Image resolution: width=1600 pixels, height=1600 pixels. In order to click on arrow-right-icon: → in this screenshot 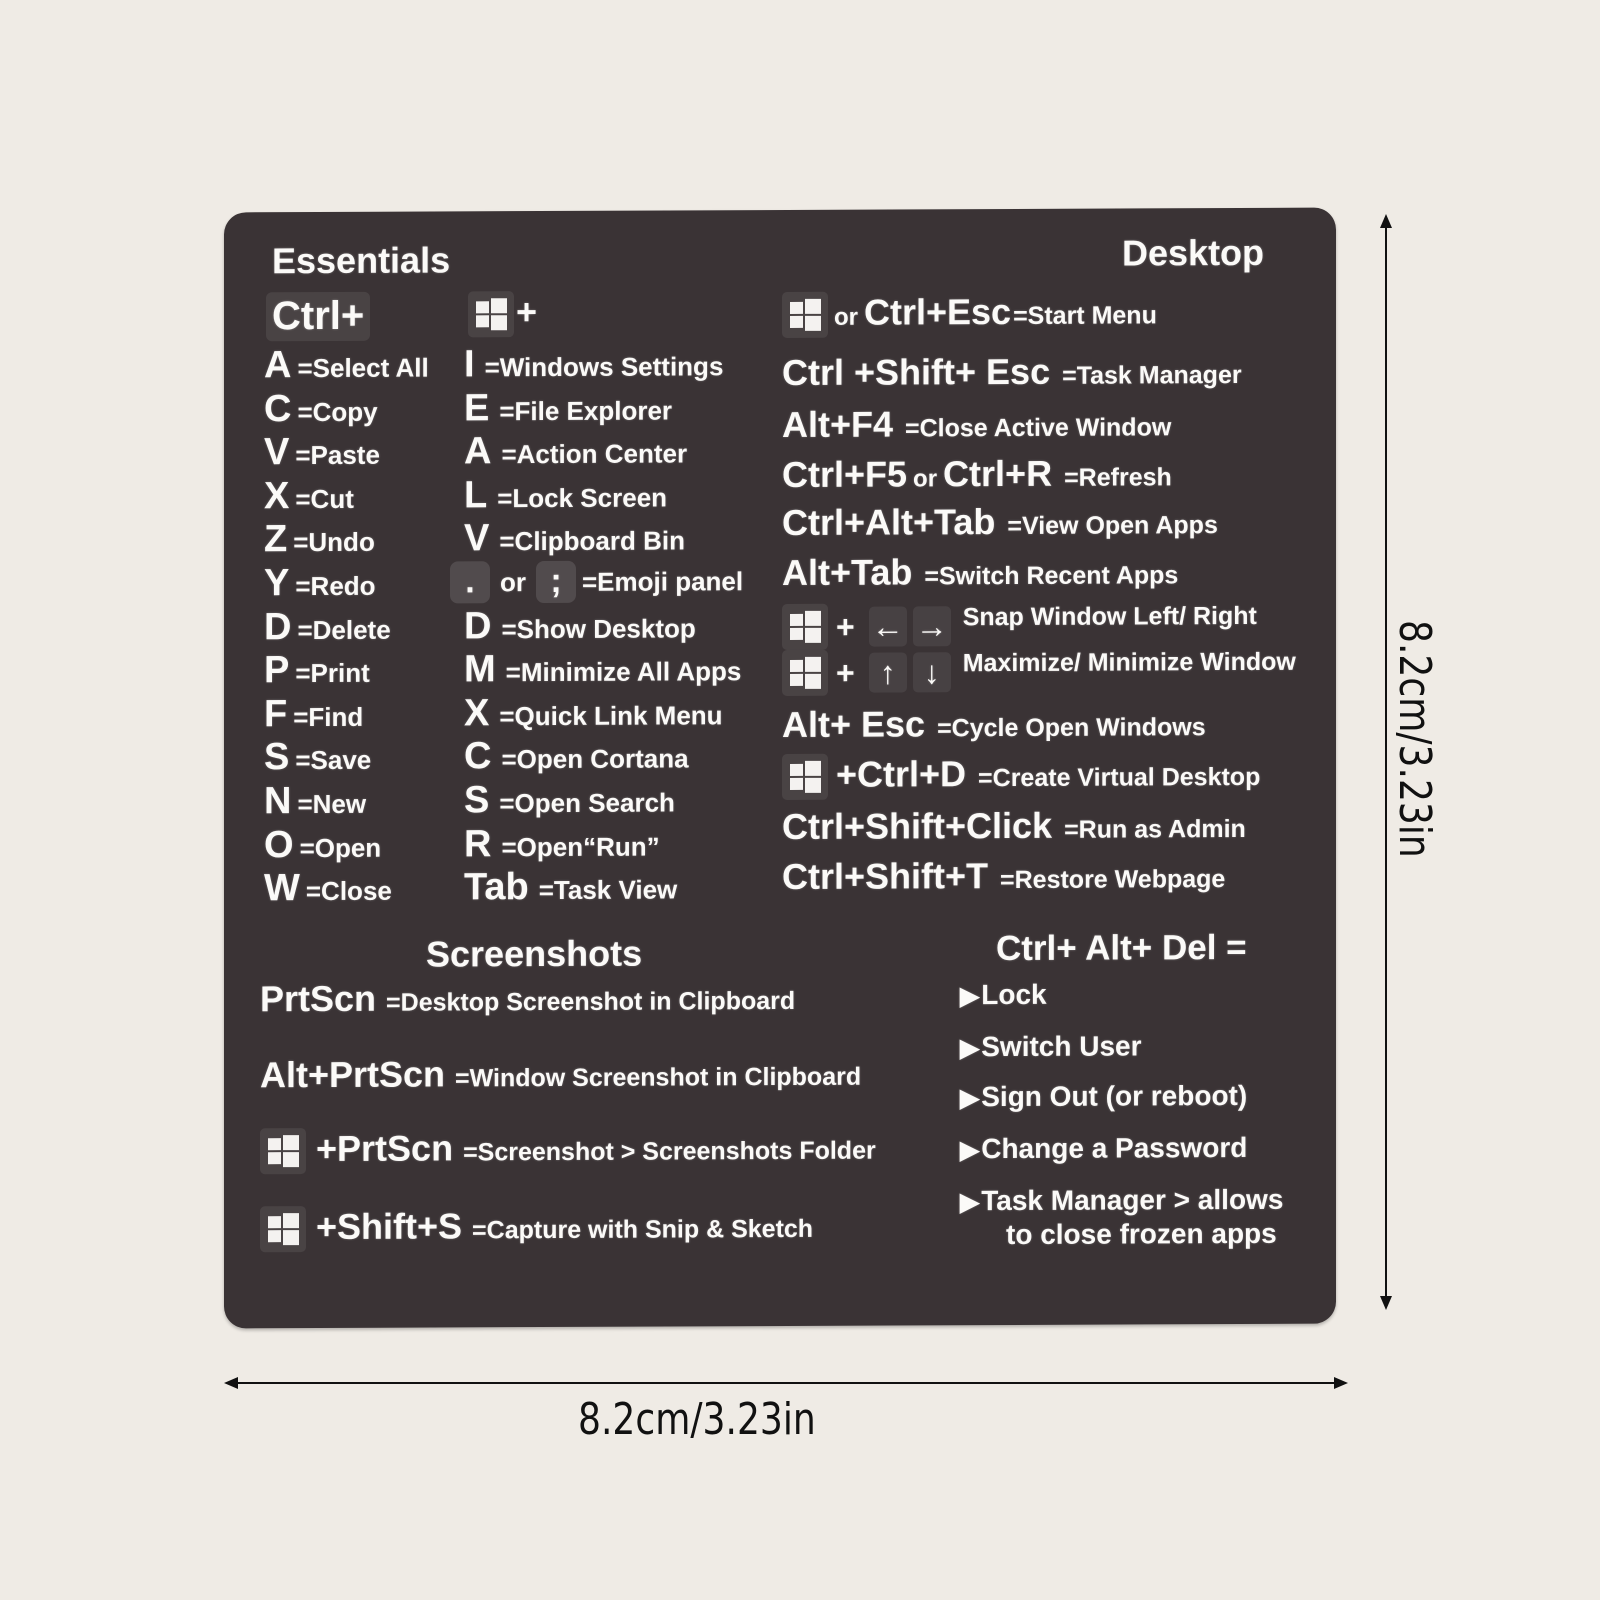, I will do `click(931, 626)`.